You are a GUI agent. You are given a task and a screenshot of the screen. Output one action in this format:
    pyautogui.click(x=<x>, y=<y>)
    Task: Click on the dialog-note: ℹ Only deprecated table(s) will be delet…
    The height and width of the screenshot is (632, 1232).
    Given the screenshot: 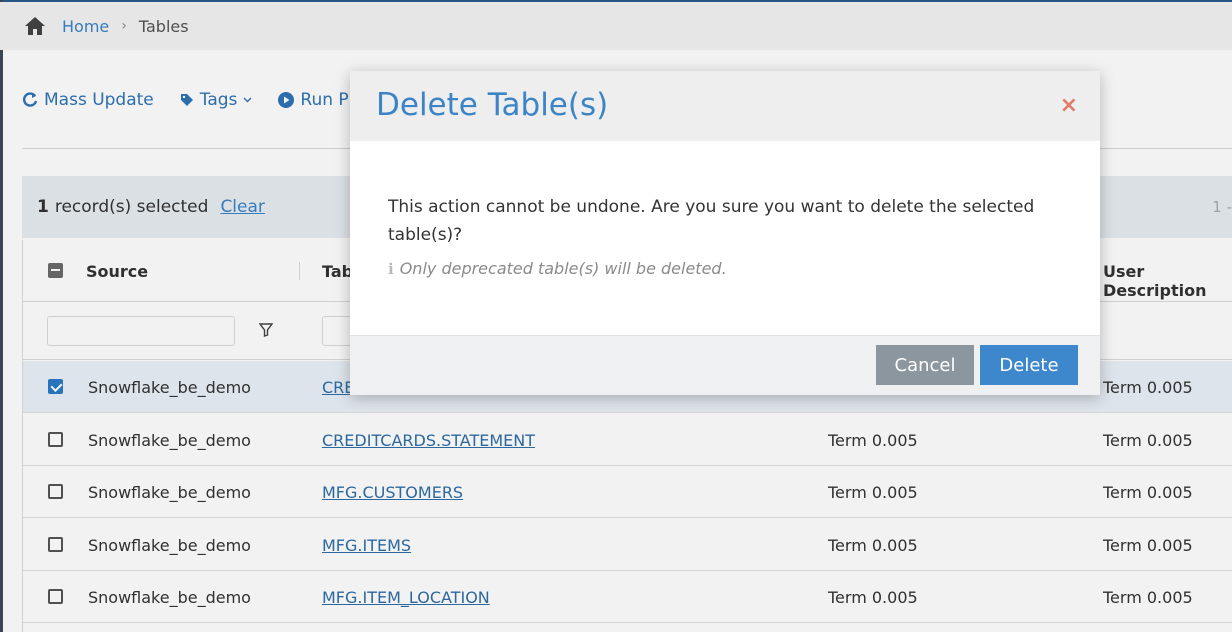 What is the action you would take?
    pyautogui.click(x=557, y=268)
    